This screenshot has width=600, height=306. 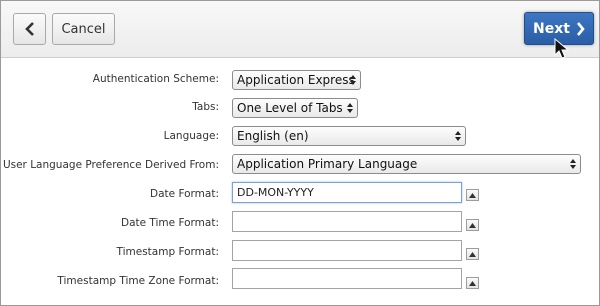 I want to click on authentication-scheme-value: Application Express, so click(x=296, y=80).